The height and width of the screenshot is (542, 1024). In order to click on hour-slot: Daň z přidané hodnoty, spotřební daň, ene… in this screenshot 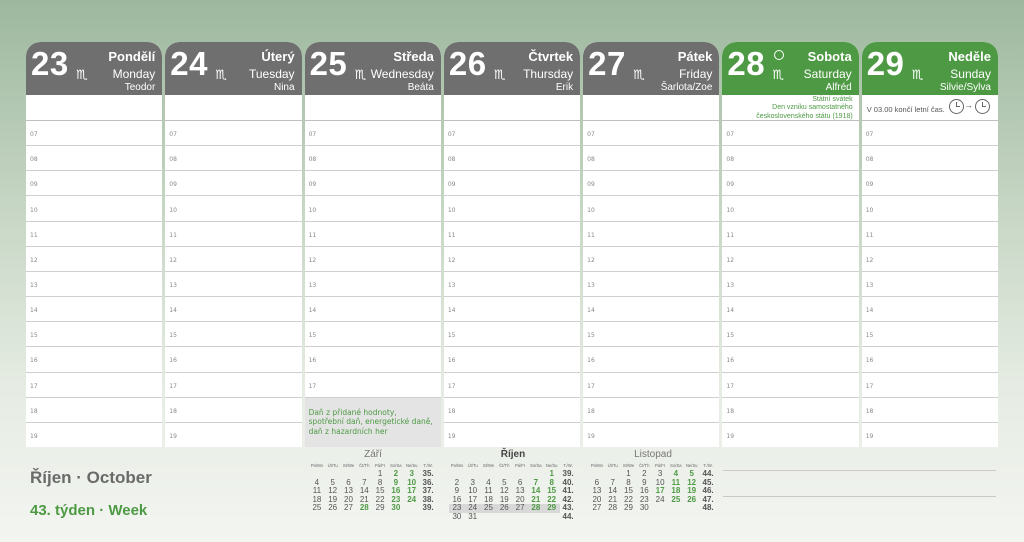, I will do `click(372, 422)`.